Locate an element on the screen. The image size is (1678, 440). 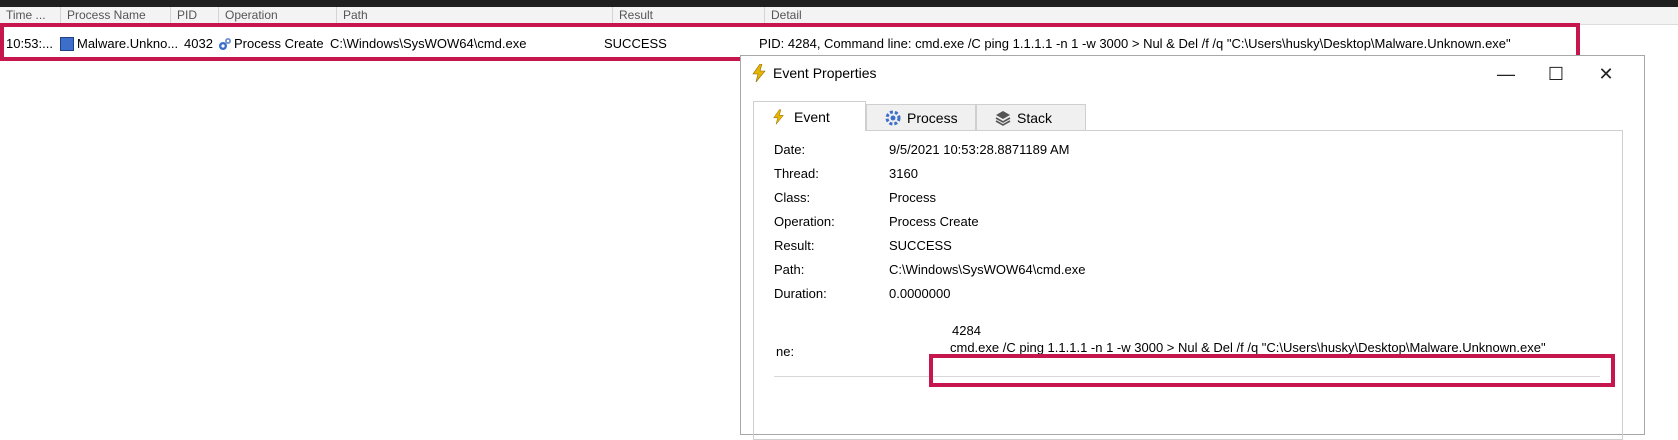
tab-strip: Event Process Stack is located at coordinates (1188, 116).